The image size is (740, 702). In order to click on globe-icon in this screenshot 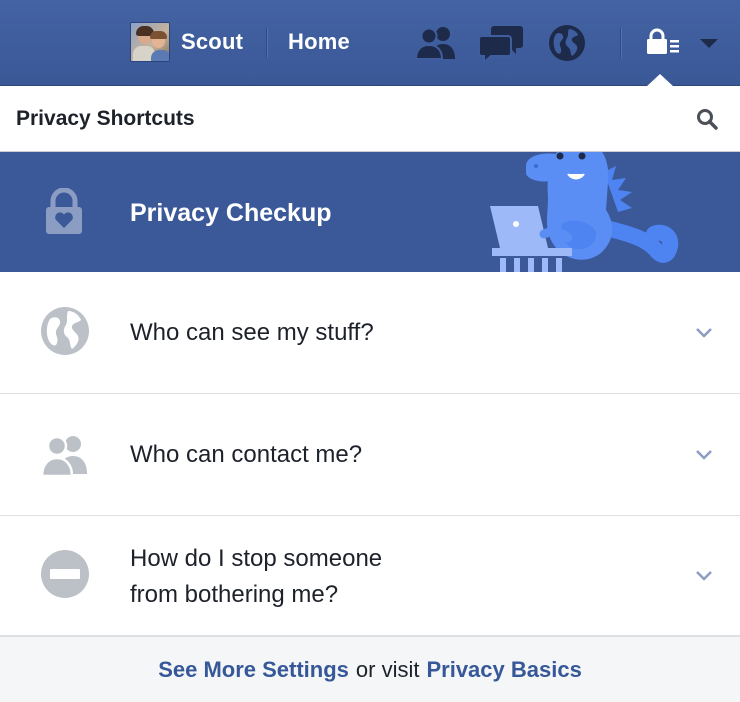, I will do `click(65, 331)`.